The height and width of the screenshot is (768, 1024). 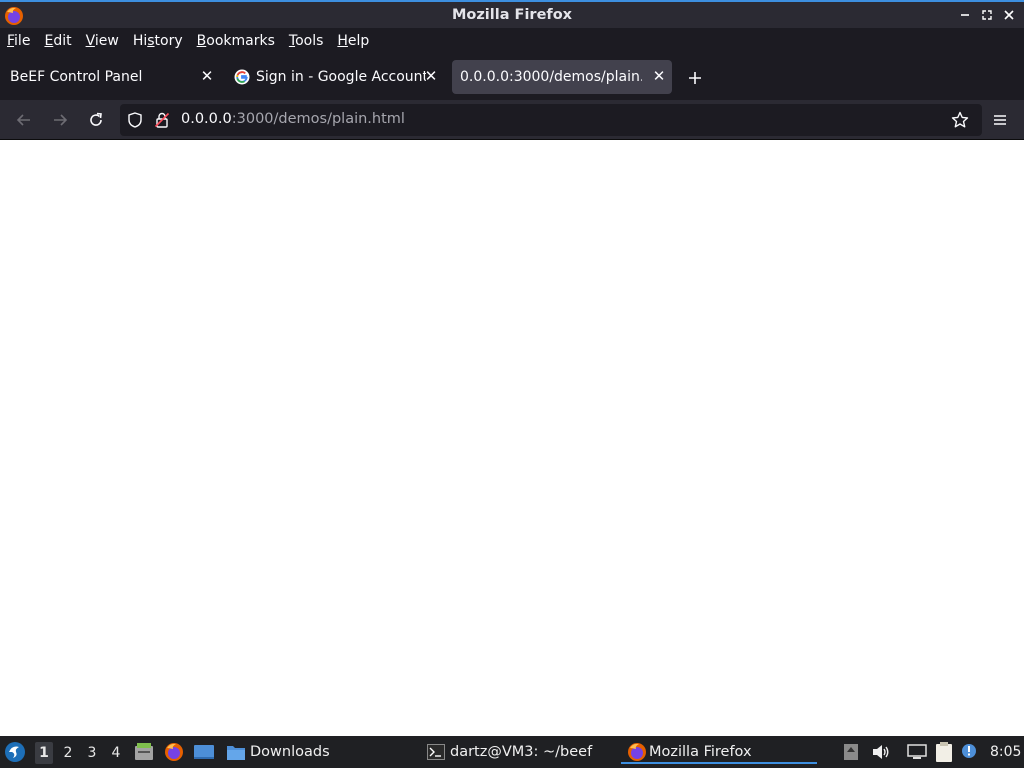 I want to click on taskbar-firefox-label: Mozilla Firefox, so click(x=700, y=752).